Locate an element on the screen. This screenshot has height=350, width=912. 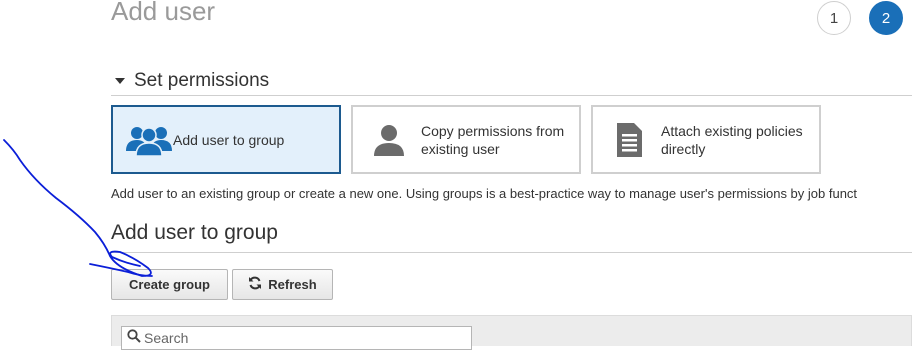
step-2-indicator: 2 is located at coordinates (886, 18).